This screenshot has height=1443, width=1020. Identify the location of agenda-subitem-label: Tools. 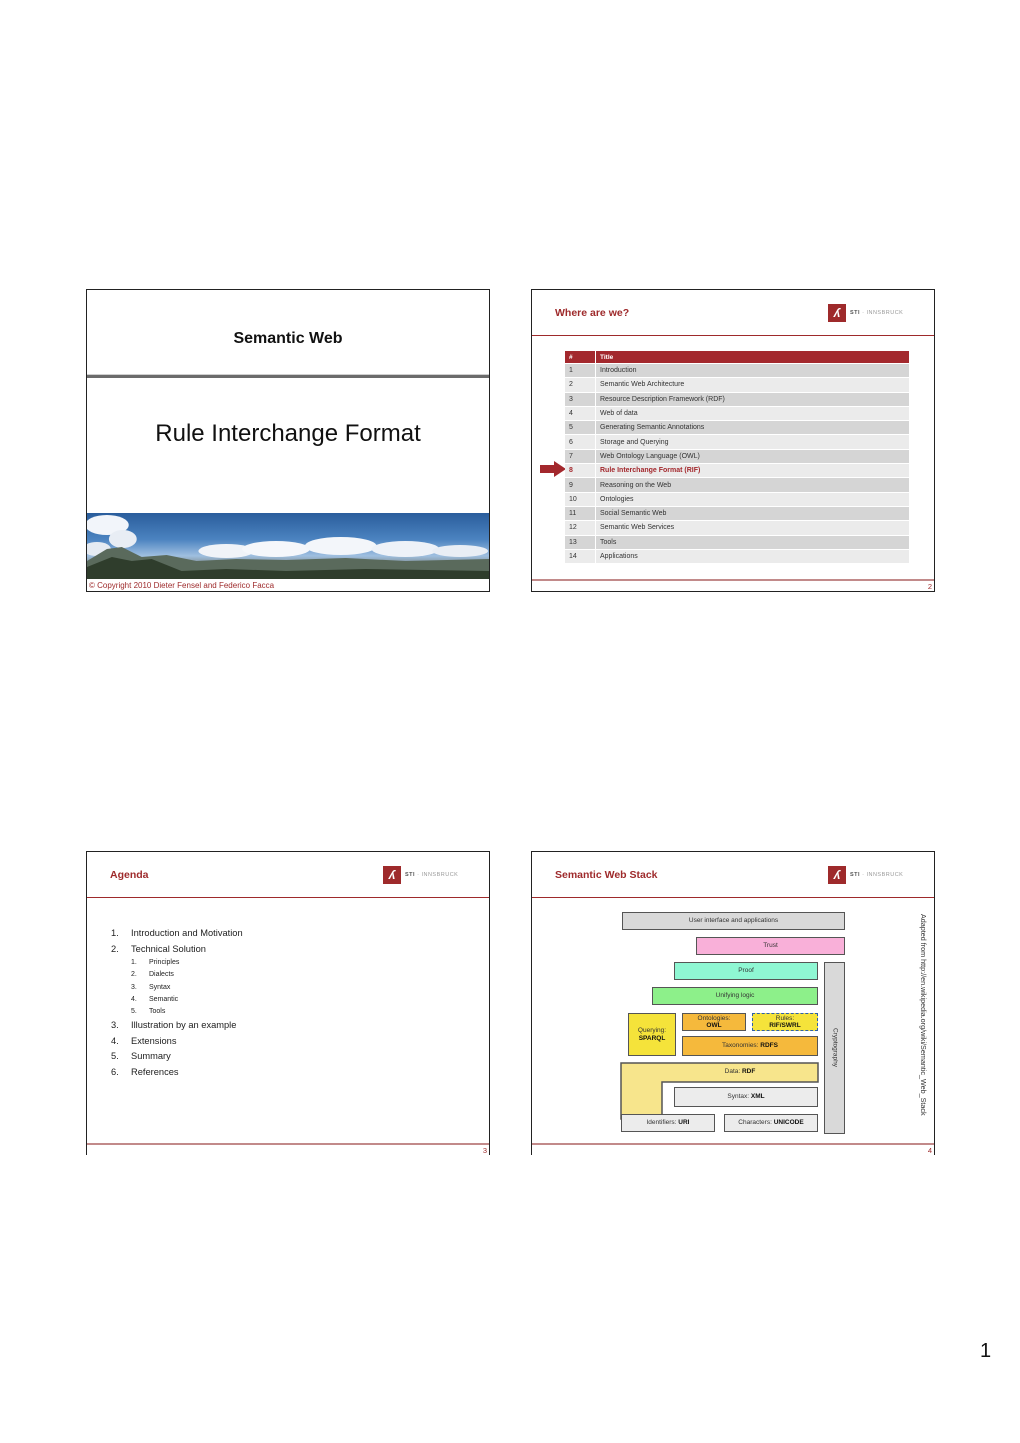
(157, 1012).